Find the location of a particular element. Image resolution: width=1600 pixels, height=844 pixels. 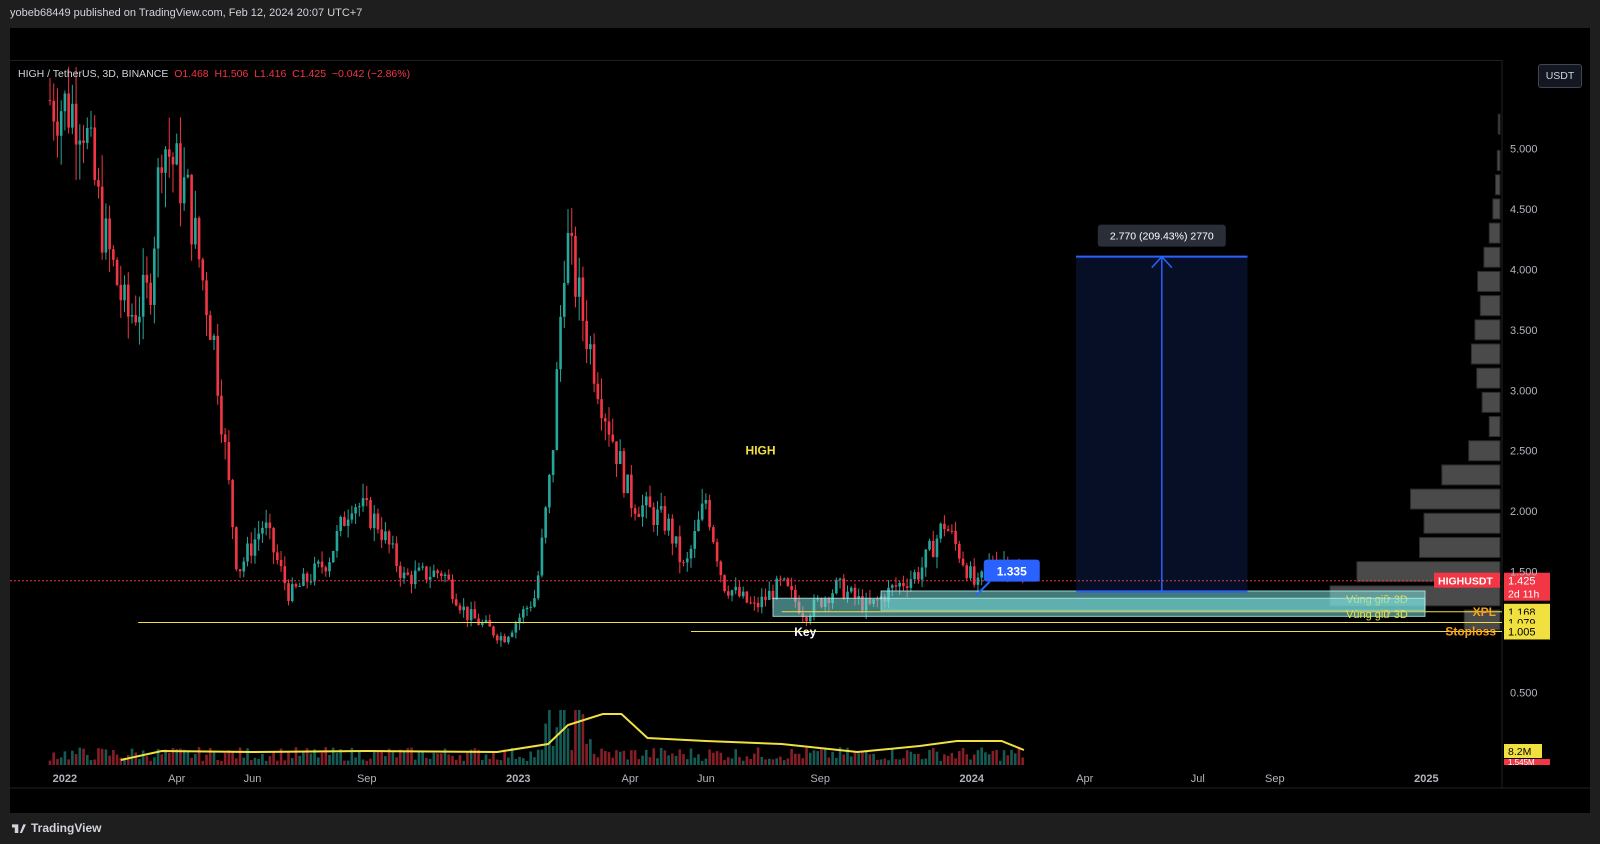

price-axis is located at coordinates (1546, 420).